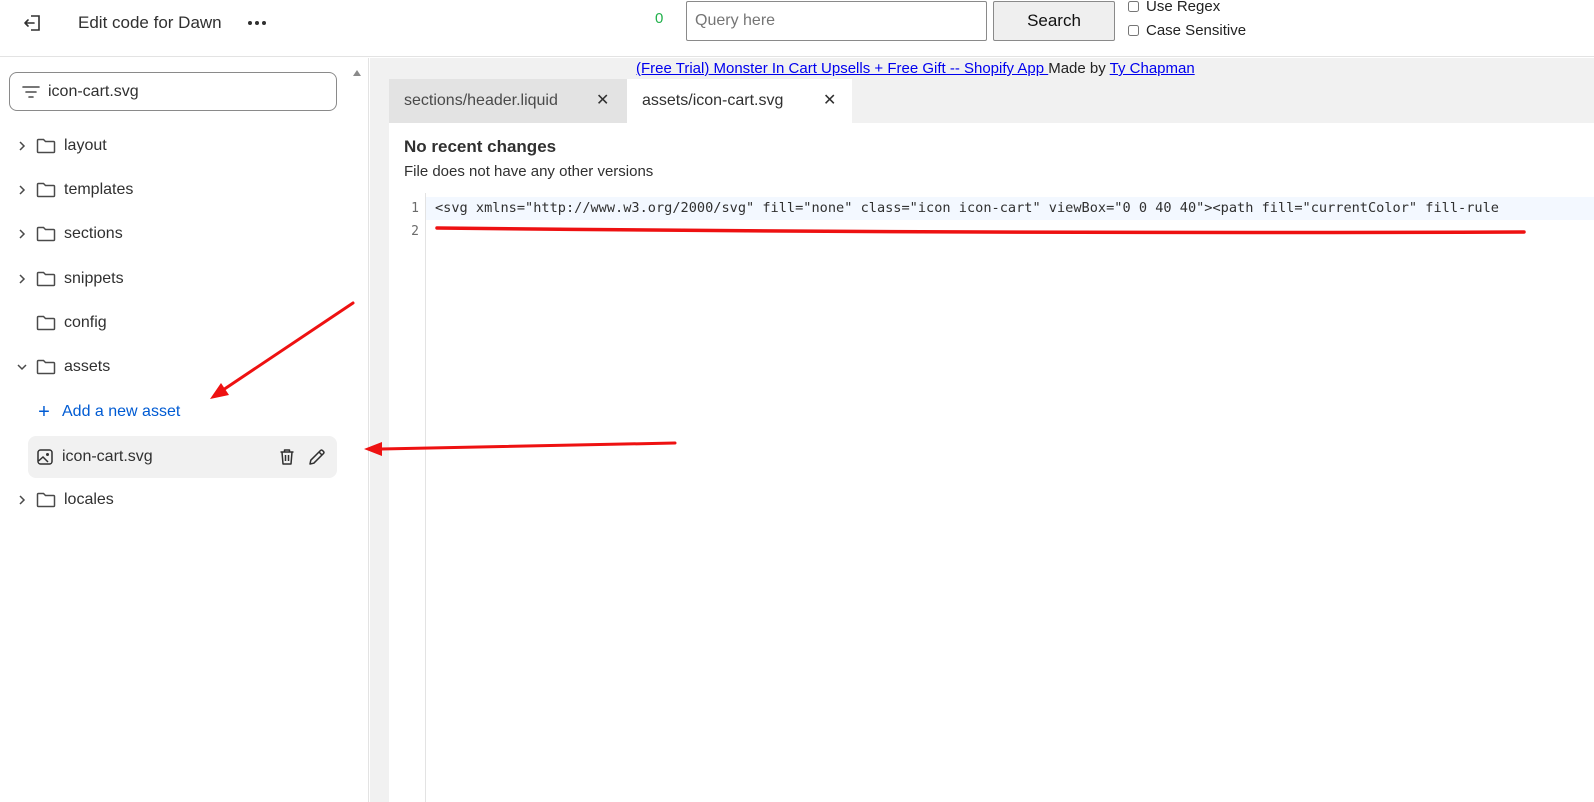 Image resolution: width=1594 pixels, height=802 pixels. I want to click on exit-icon, so click(33, 23).